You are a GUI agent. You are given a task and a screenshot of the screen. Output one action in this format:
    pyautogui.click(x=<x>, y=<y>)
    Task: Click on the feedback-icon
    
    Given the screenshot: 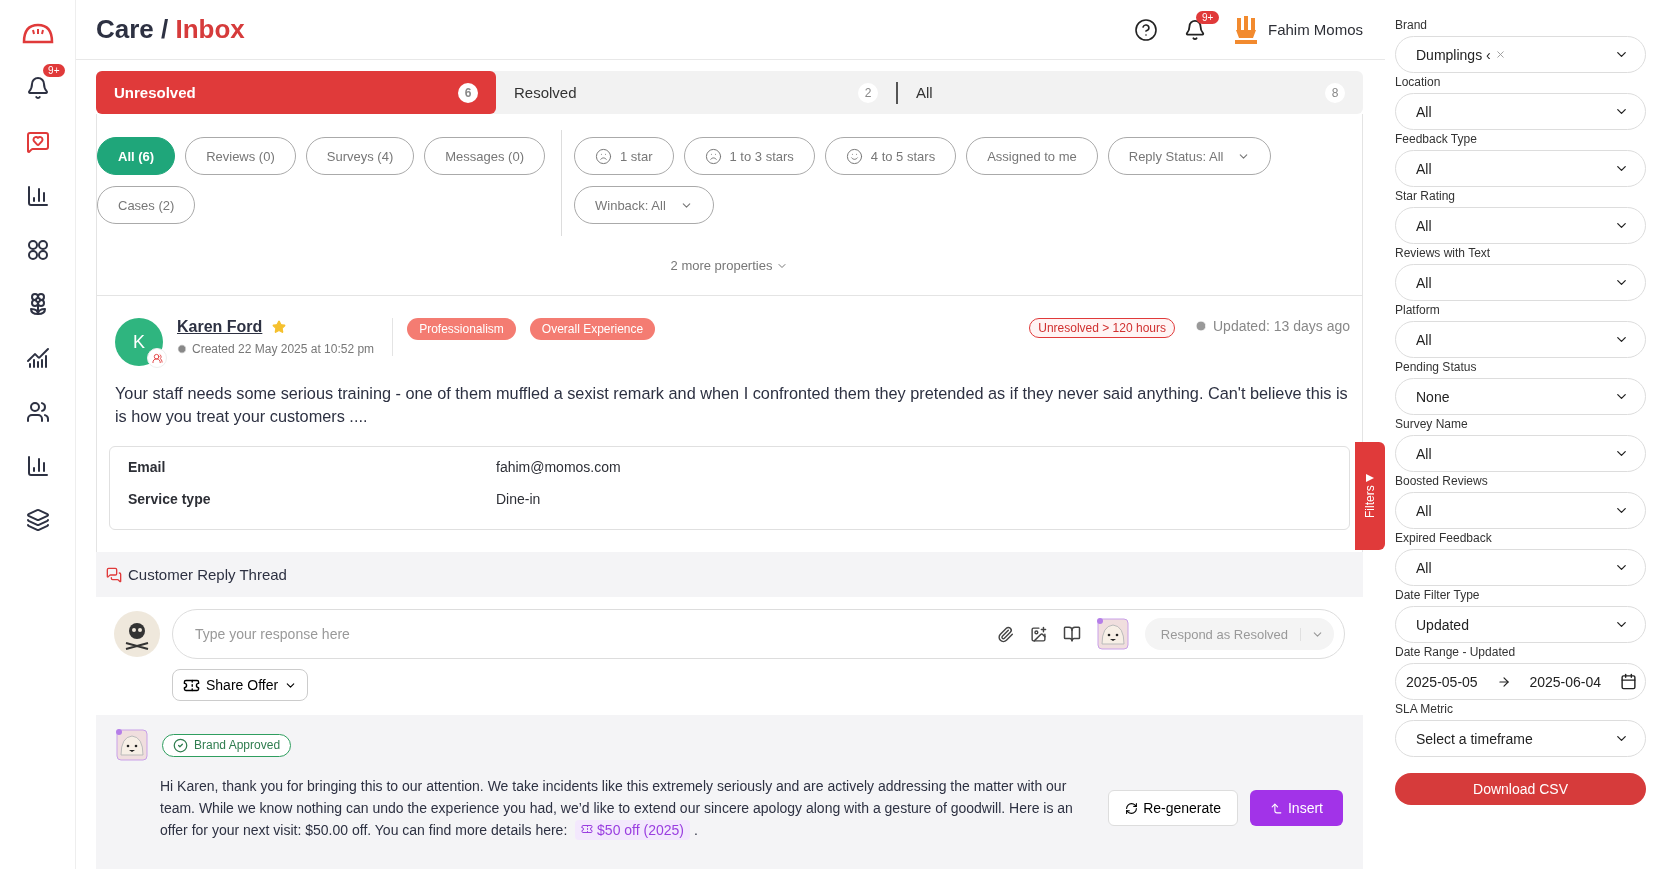 What is the action you would take?
    pyautogui.click(x=37, y=142)
    